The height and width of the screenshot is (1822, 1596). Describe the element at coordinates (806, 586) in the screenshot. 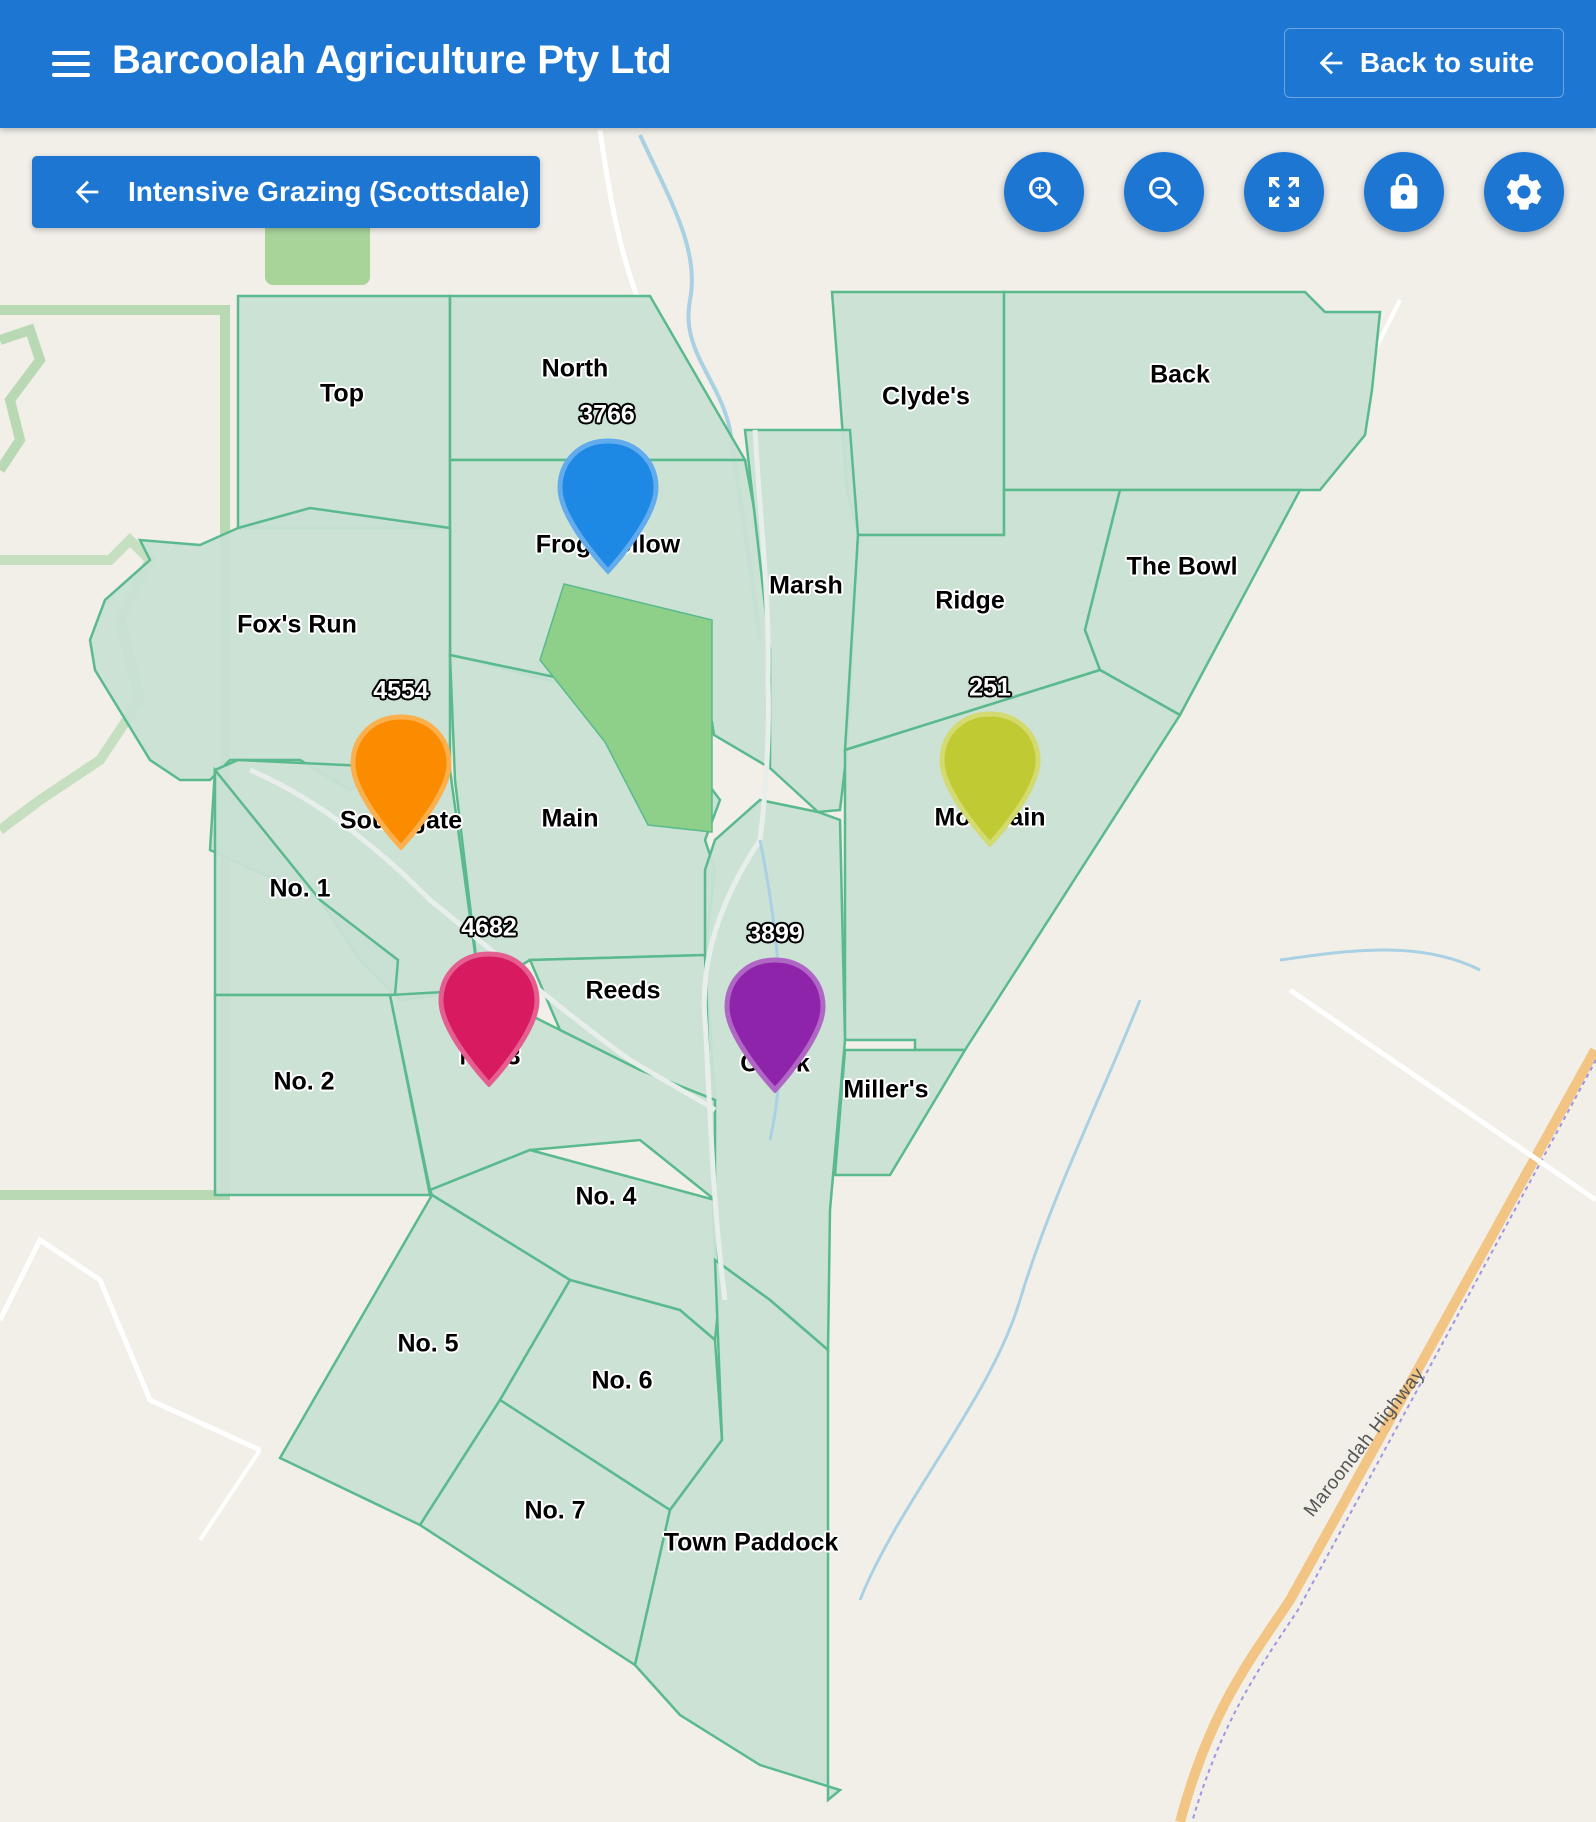

I see `paddock-label: Marsh` at that location.